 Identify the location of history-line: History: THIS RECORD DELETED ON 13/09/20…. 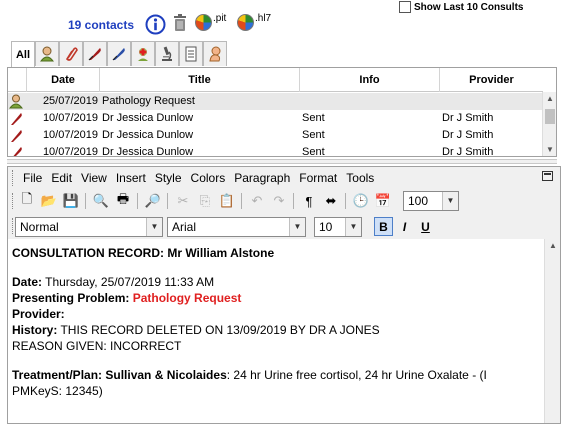
(278, 330).